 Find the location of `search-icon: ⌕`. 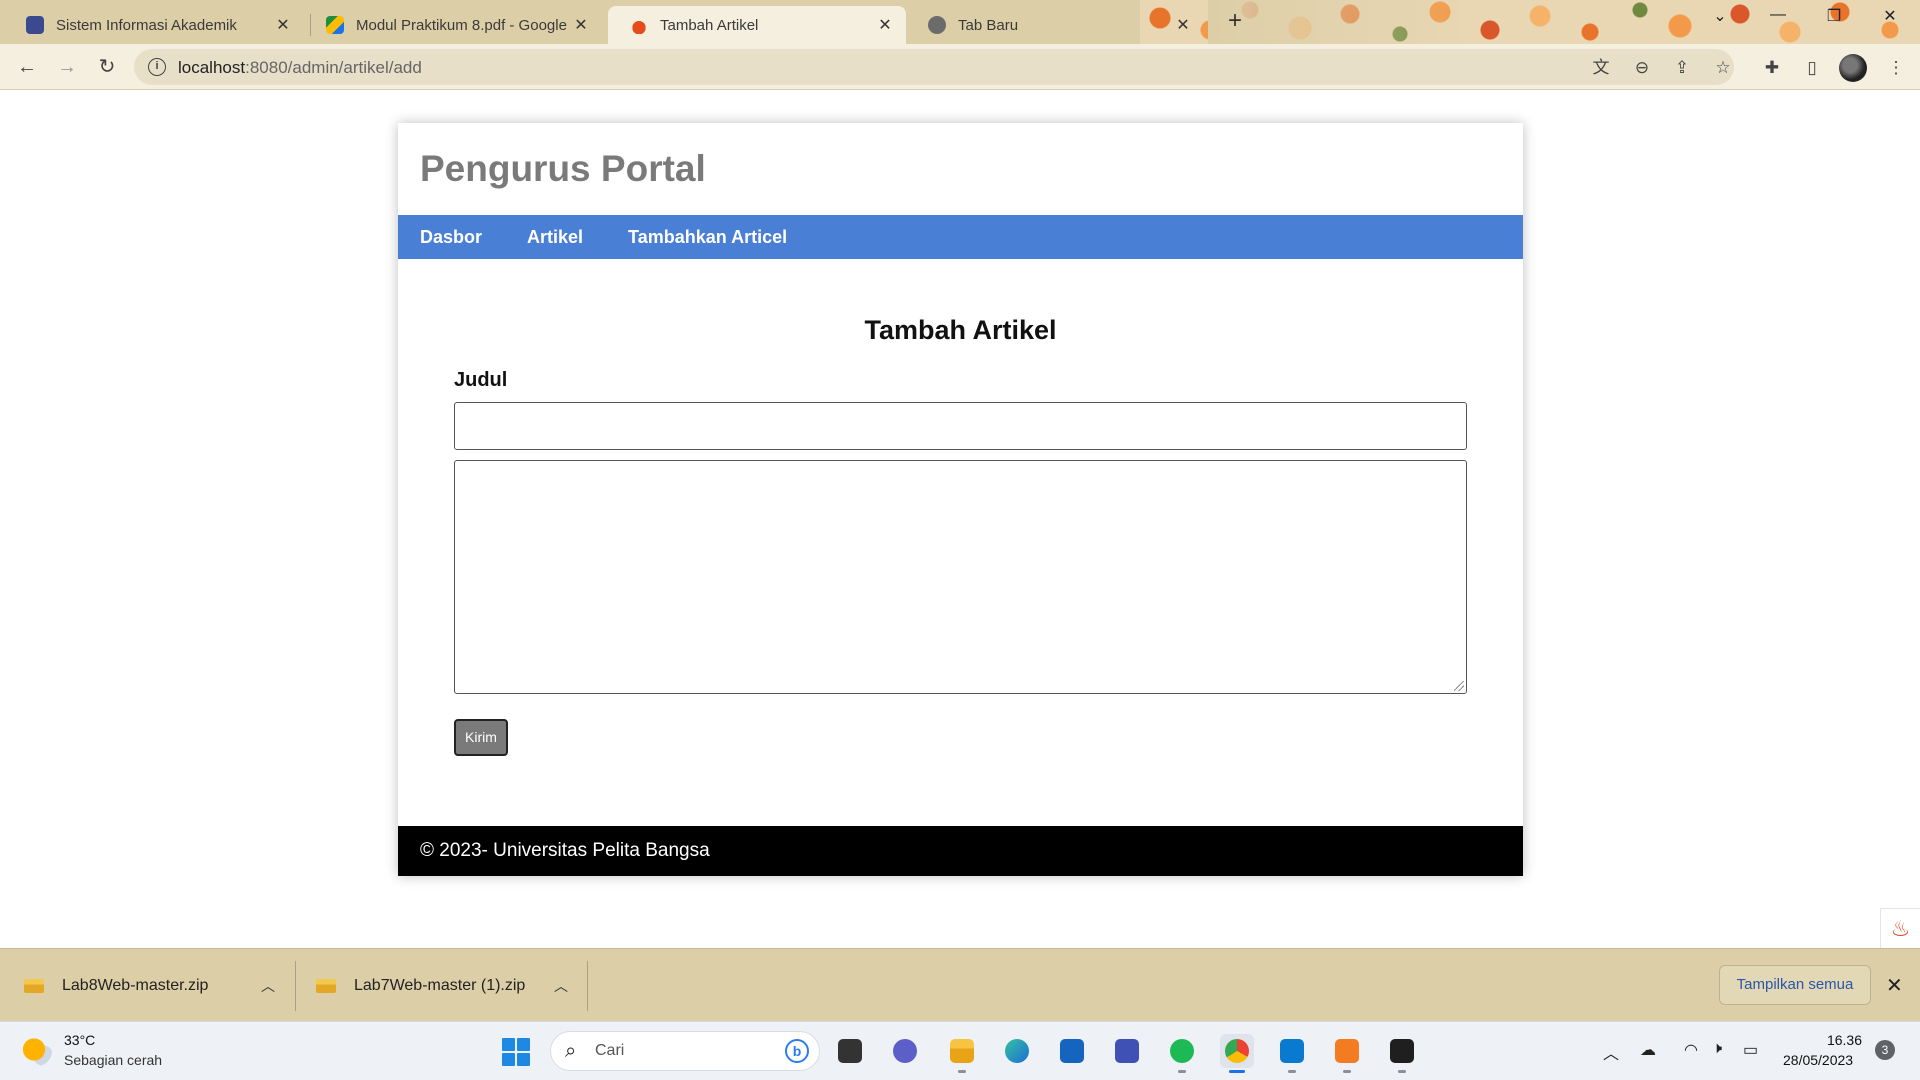

search-icon: ⌕ is located at coordinates (571, 1051).